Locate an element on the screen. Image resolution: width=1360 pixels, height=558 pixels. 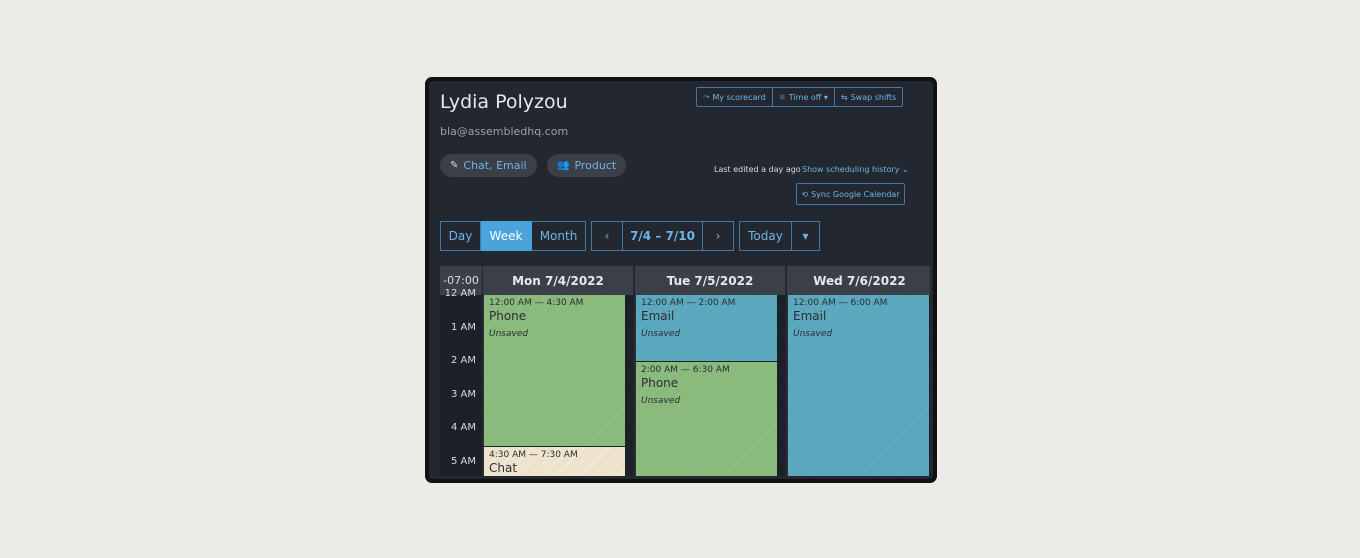
pencil-icon: ✎ is located at coordinates (454, 165).